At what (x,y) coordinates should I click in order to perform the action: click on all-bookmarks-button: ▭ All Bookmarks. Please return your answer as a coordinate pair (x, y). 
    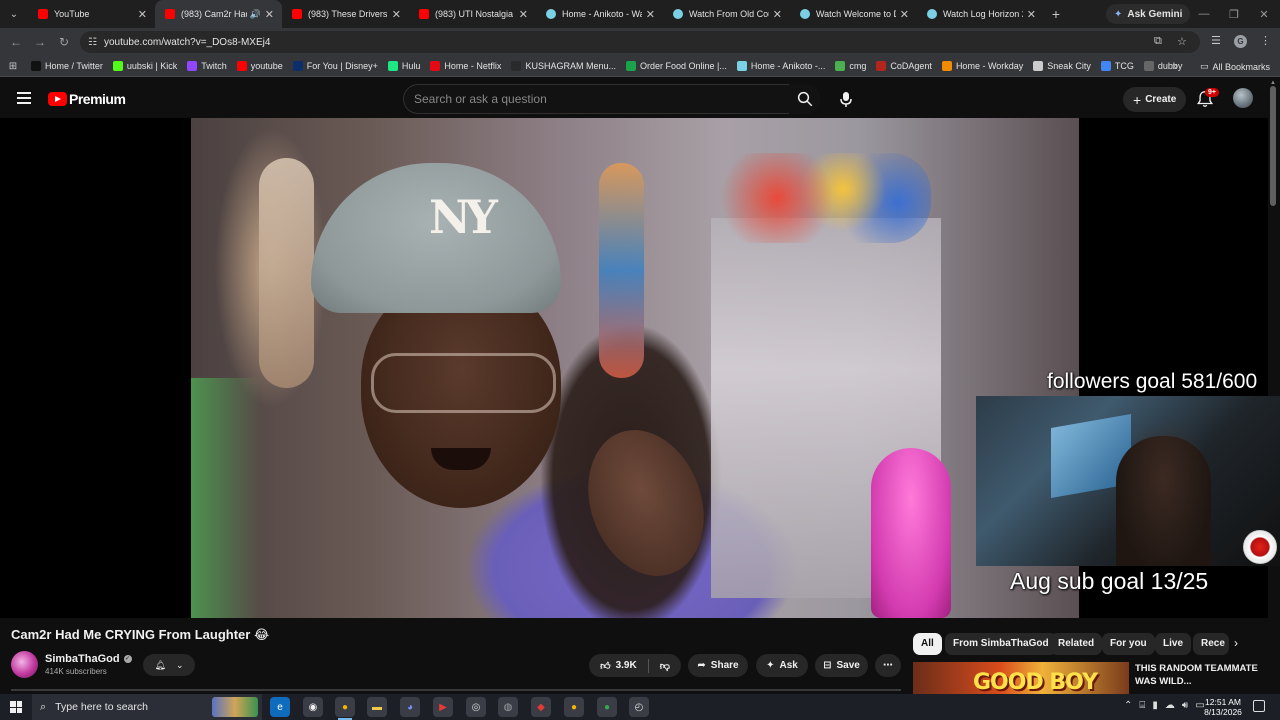
    Looking at the image, I should click on (1235, 66).